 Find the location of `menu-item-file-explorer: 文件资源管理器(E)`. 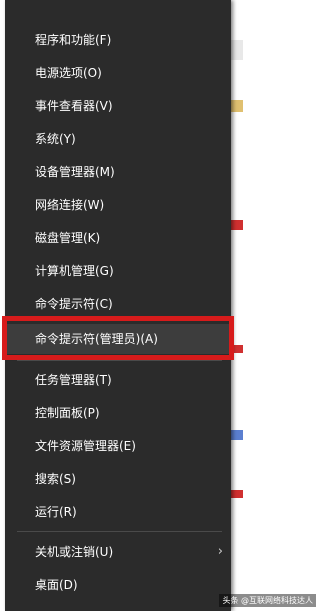

menu-item-file-explorer: 文件资源管理器(E) is located at coordinates (118, 446).